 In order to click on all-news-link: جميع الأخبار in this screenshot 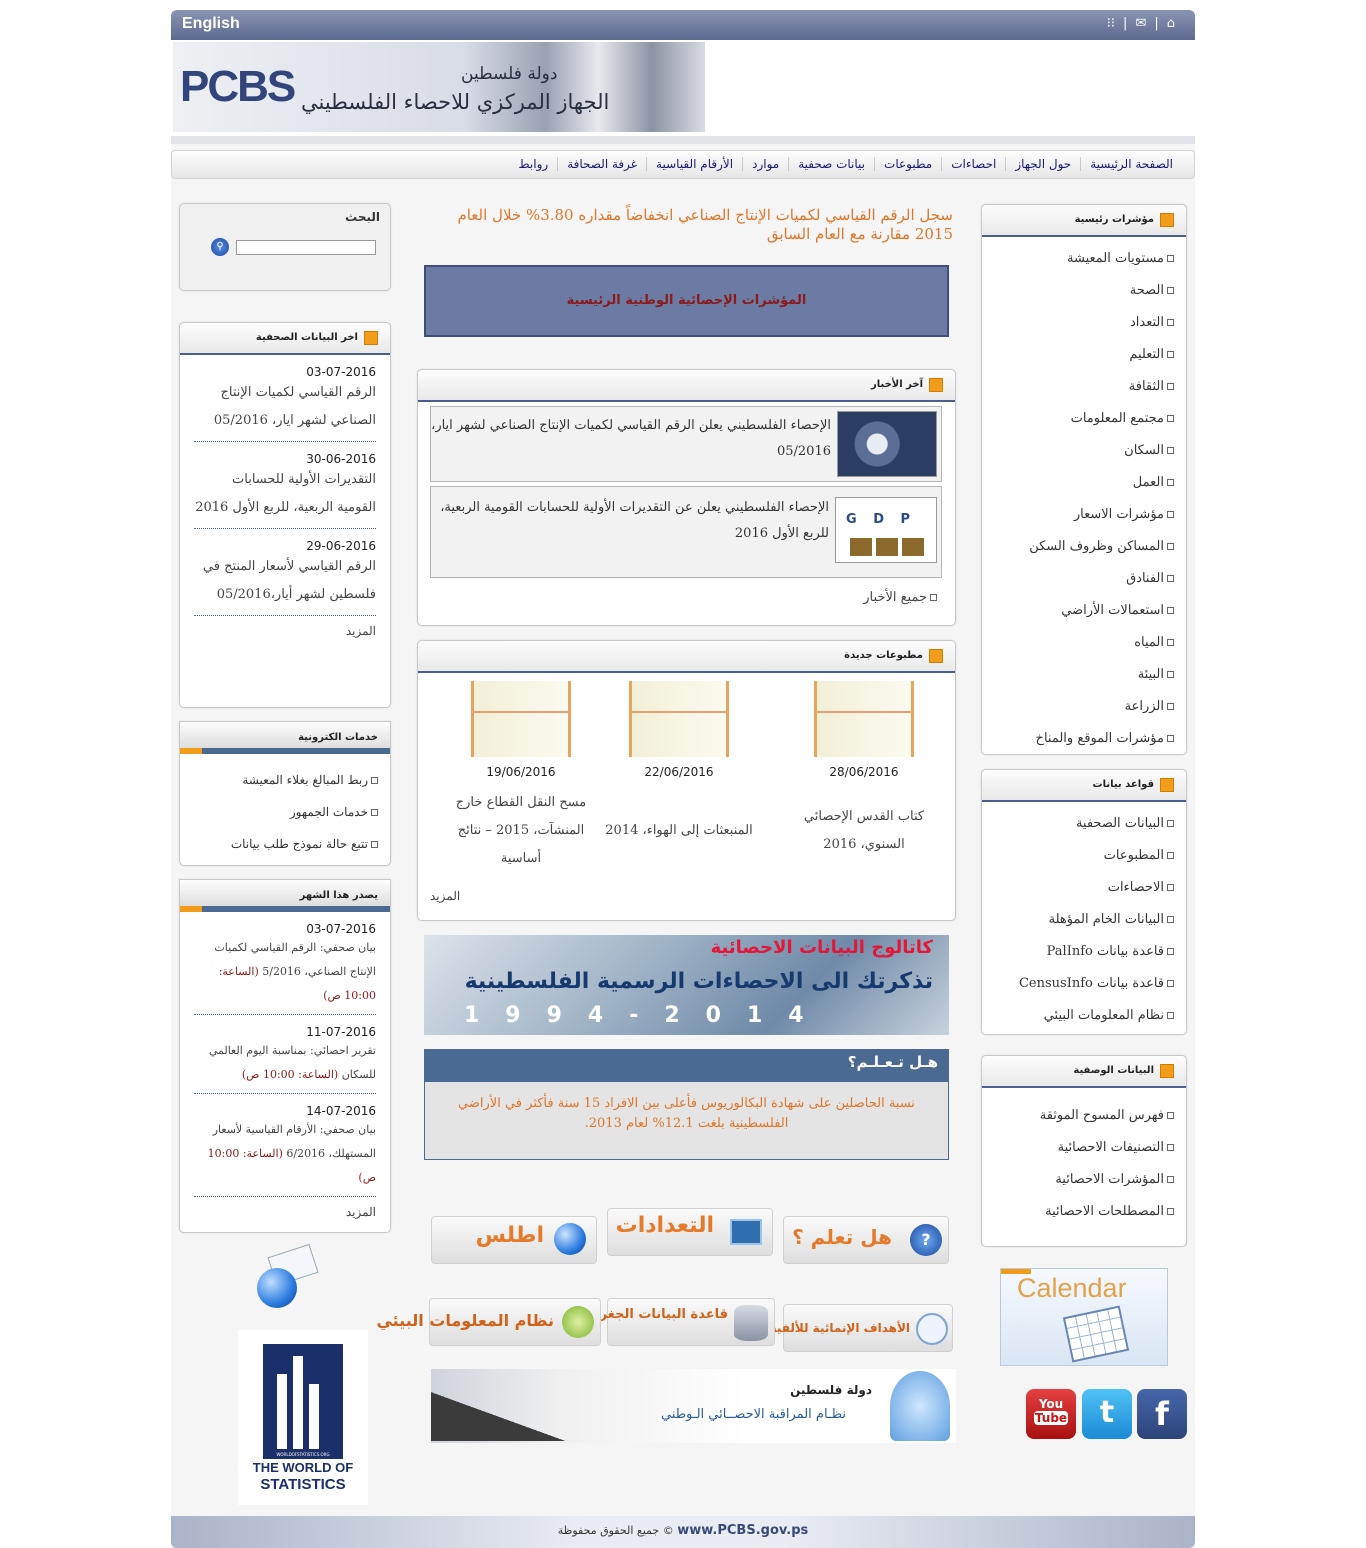, I will do `click(900, 597)`.